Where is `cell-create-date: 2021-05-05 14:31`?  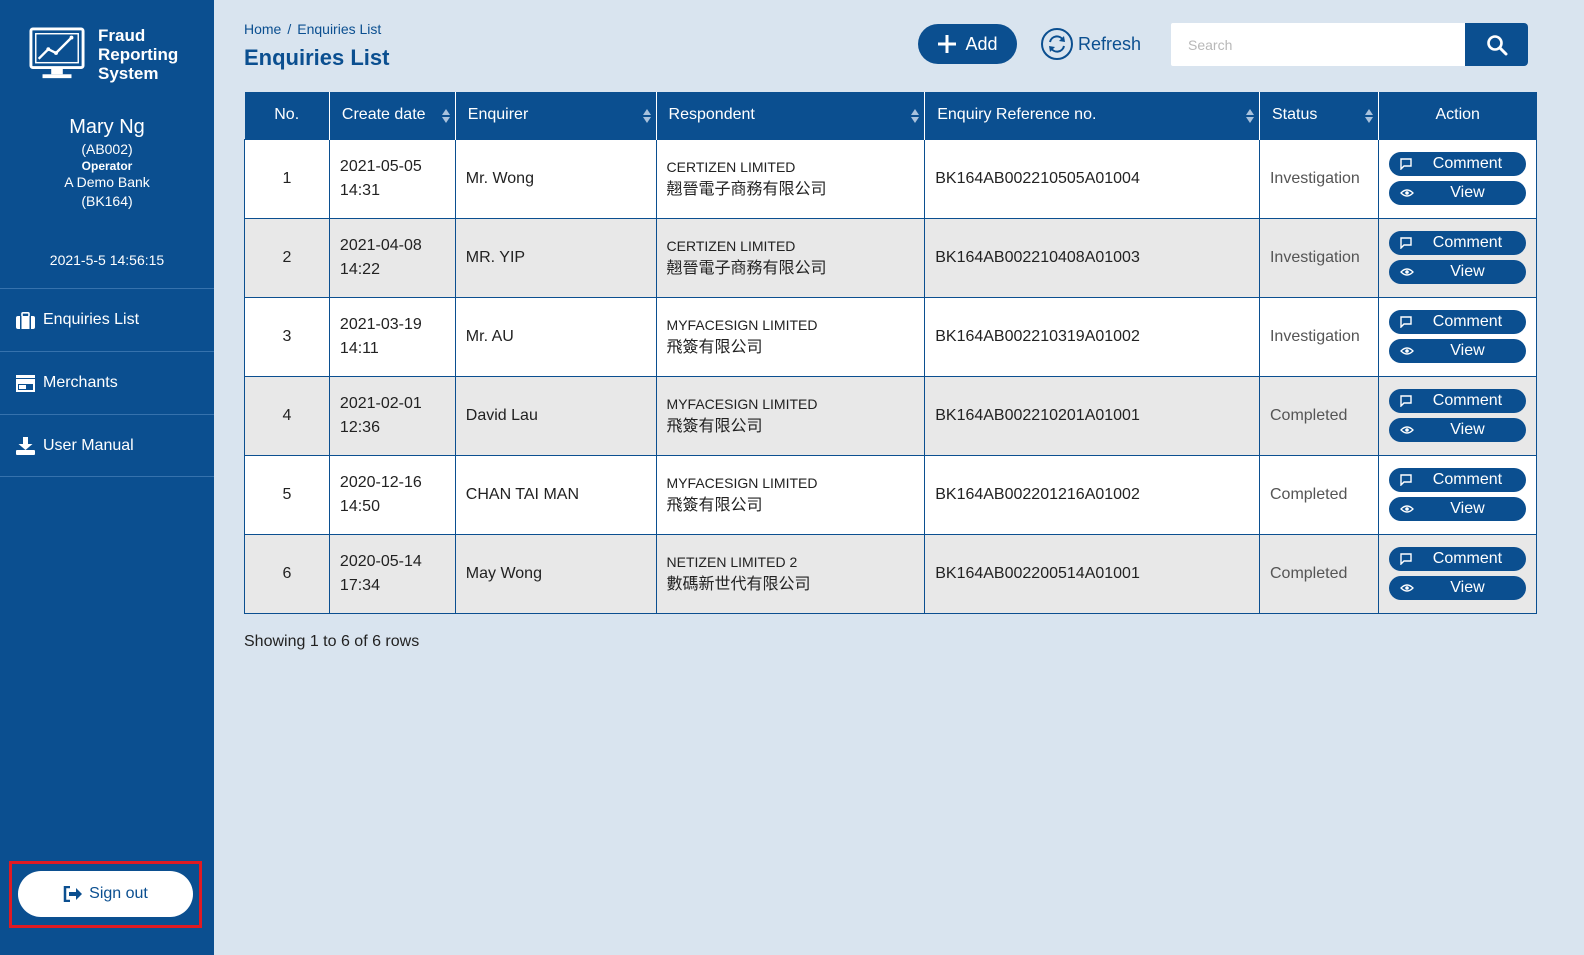
cell-create-date: 2021-05-05 14:31 is located at coordinates (392, 178).